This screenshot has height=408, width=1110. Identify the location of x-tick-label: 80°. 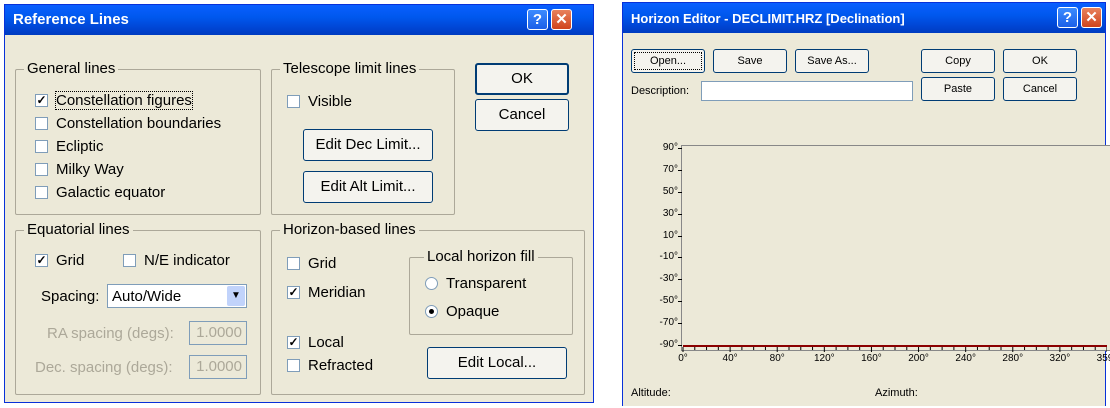
(777, 358).